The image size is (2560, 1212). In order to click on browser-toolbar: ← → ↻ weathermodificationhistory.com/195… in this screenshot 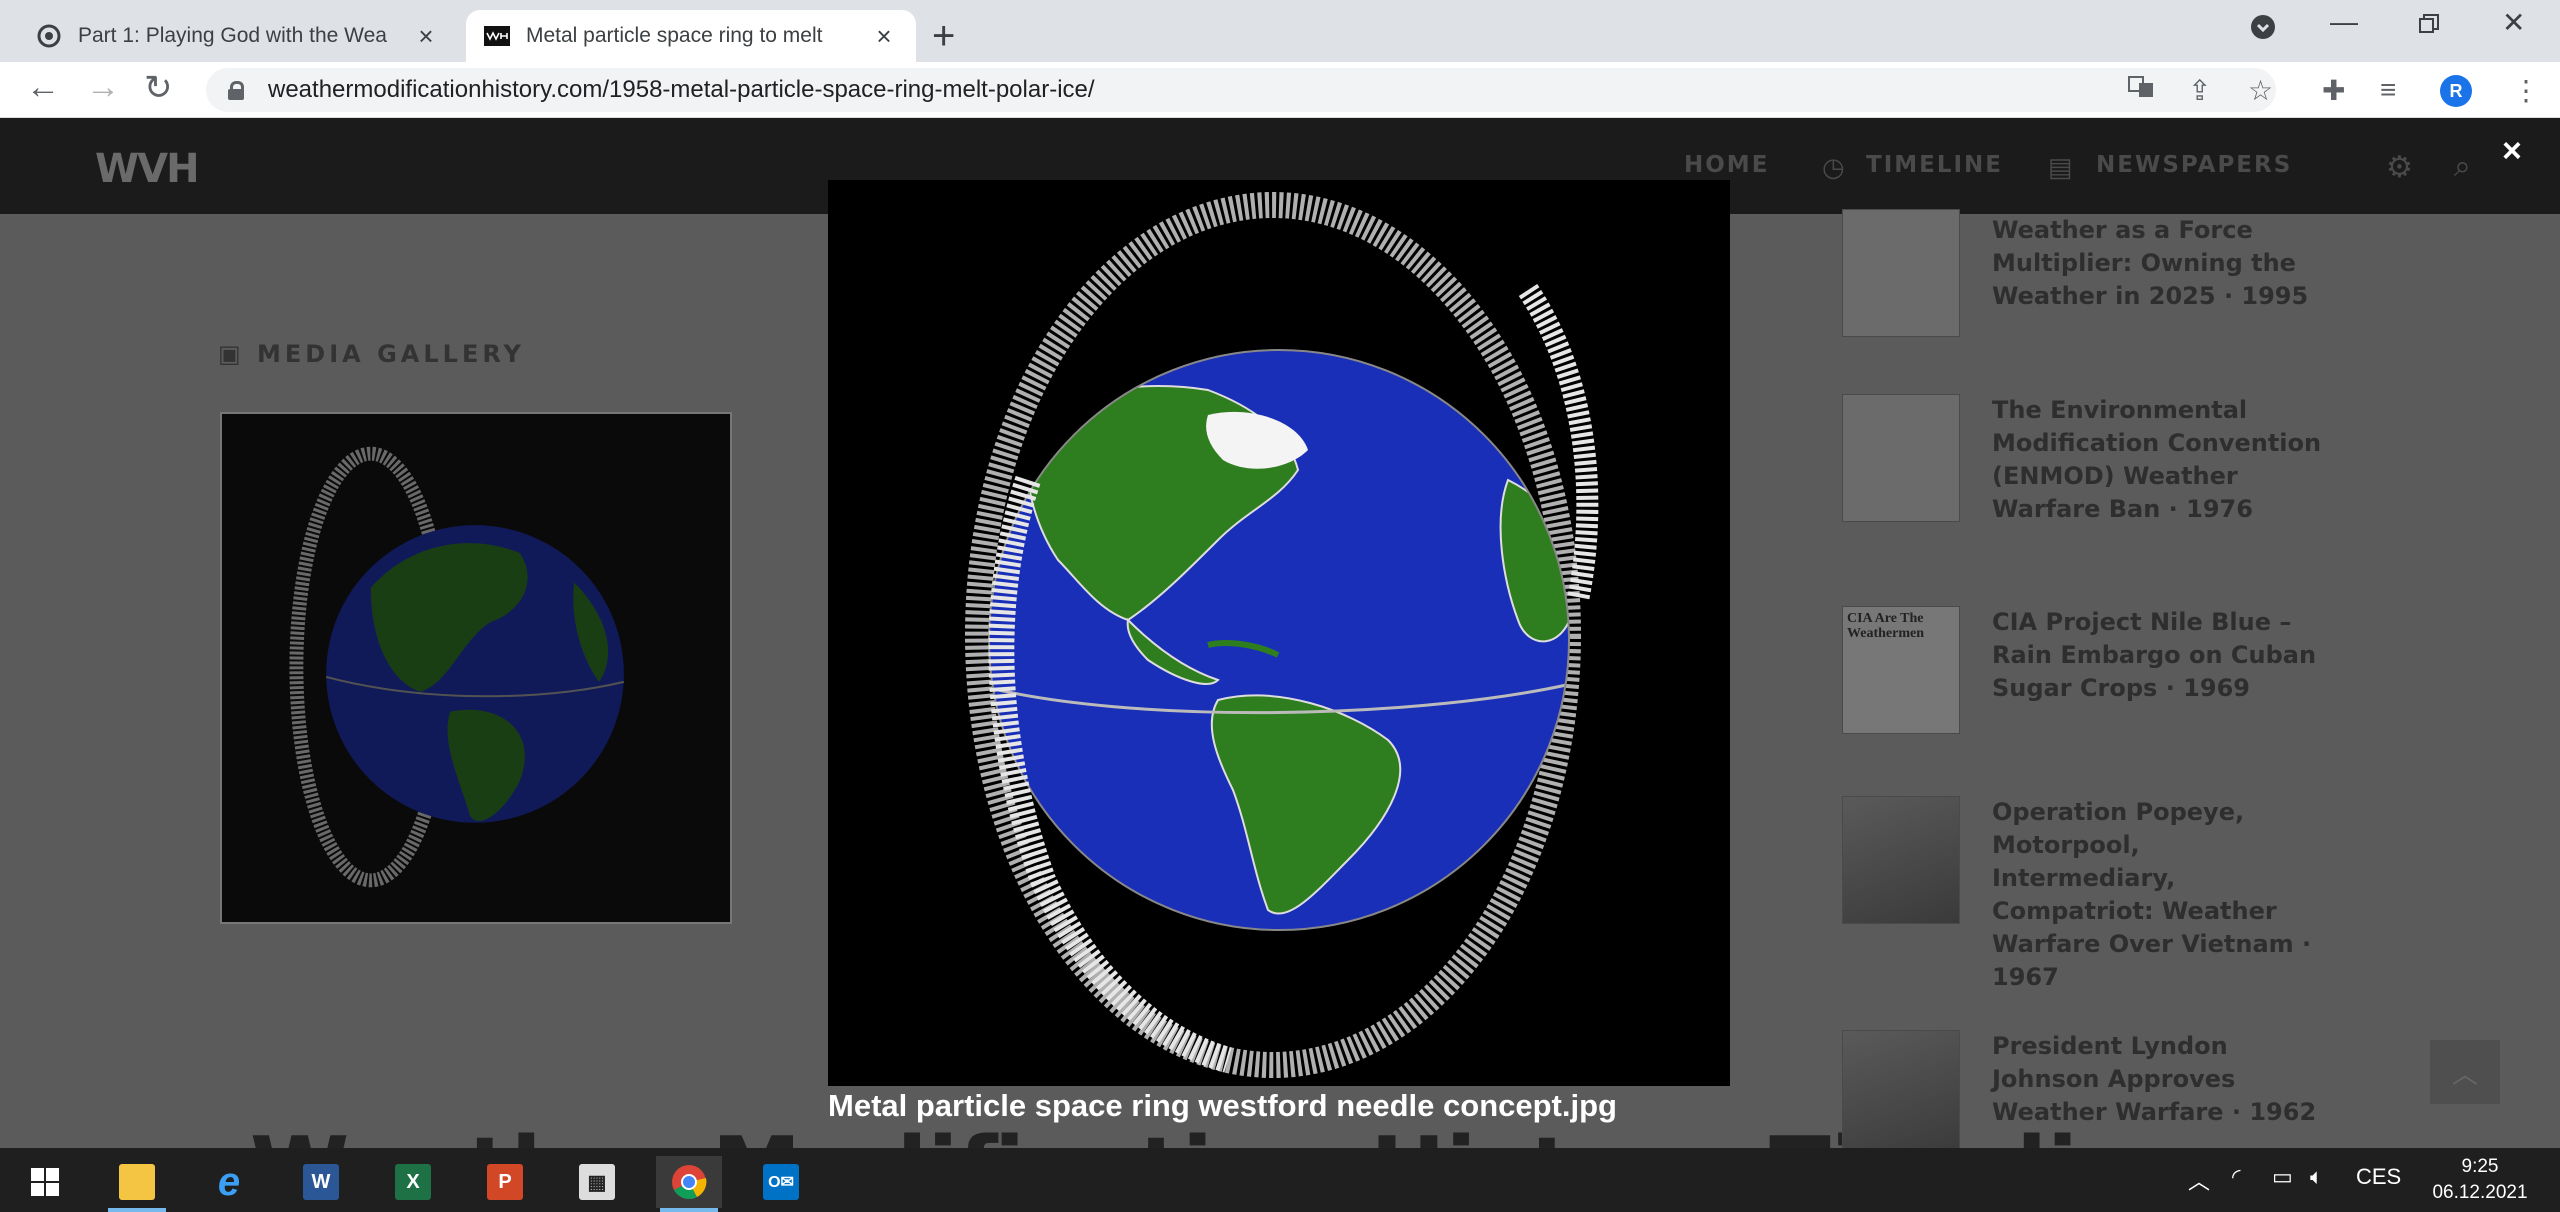, I will do `click(1280, 90)`.